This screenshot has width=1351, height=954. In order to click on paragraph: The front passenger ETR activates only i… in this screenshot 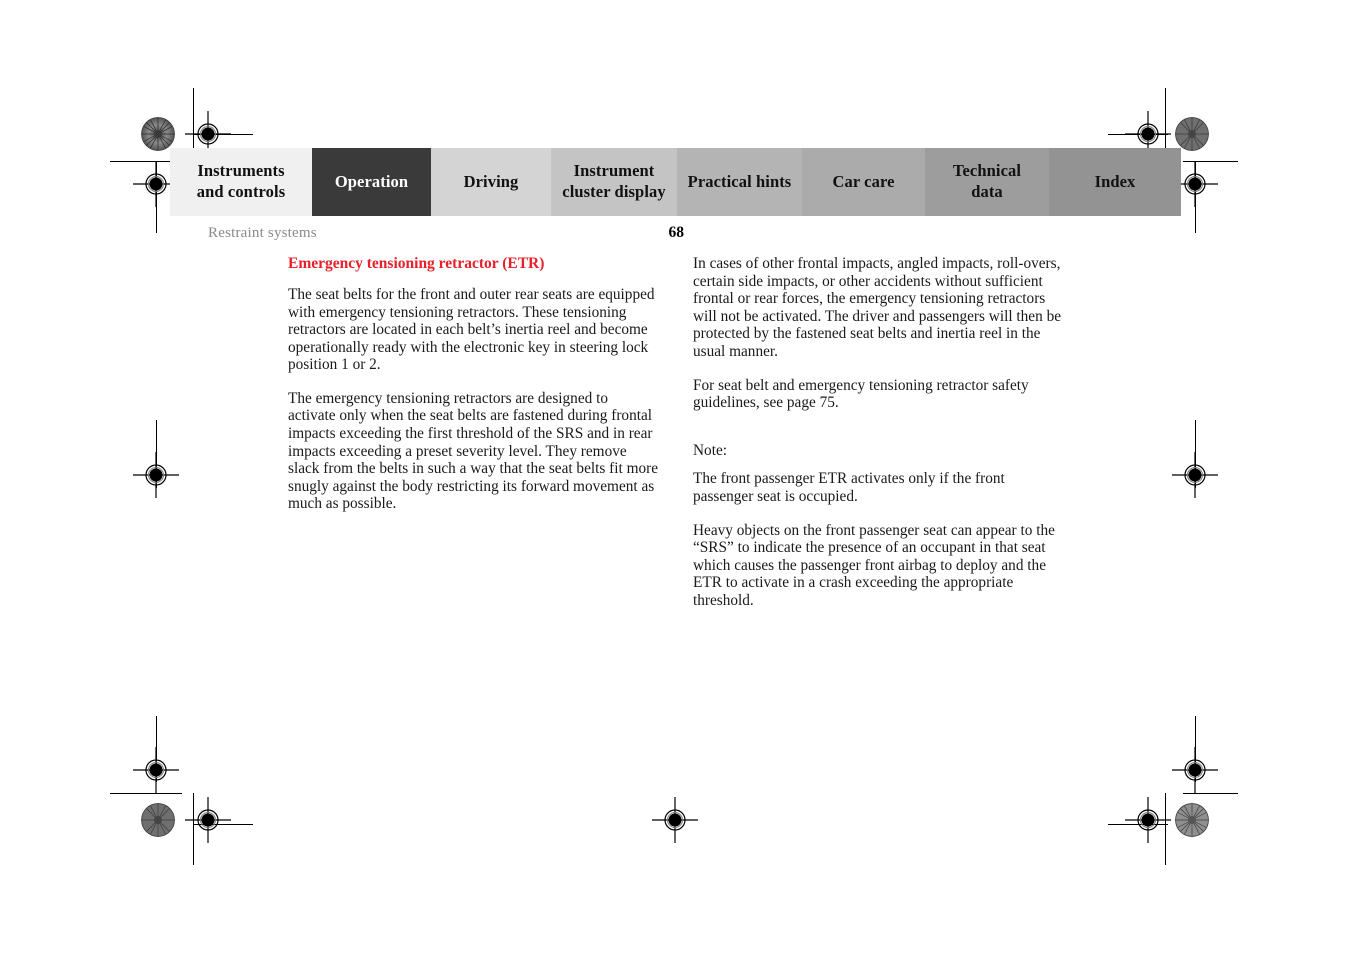, I will do `click(849, 487)`.